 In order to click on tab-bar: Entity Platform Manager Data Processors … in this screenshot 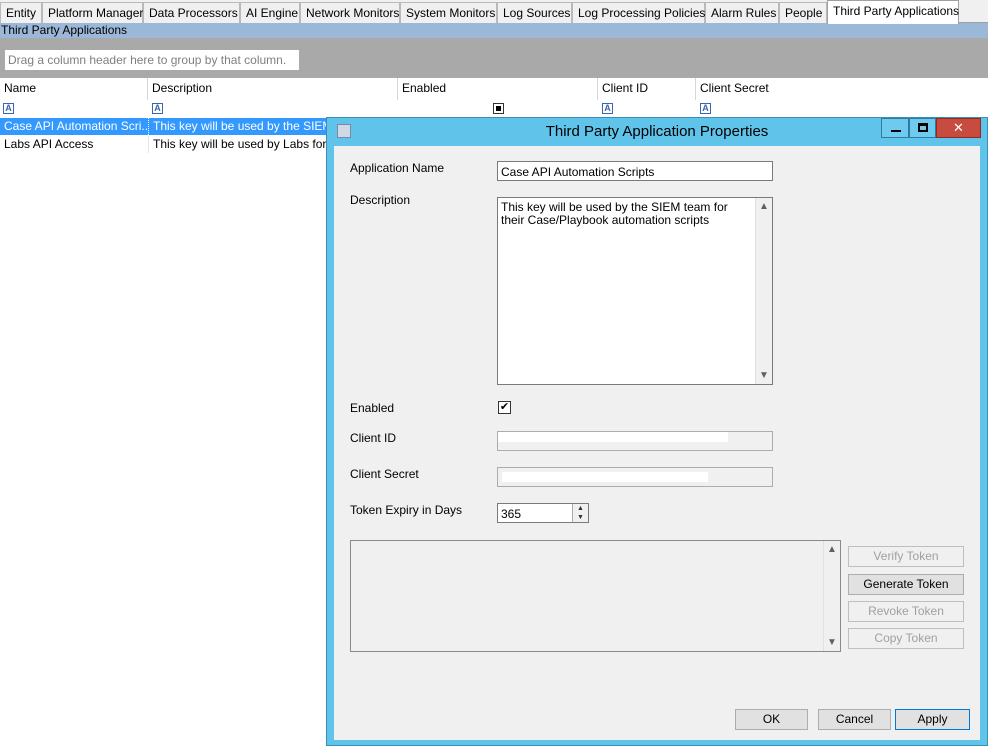, I will do `click(494, 12)`.